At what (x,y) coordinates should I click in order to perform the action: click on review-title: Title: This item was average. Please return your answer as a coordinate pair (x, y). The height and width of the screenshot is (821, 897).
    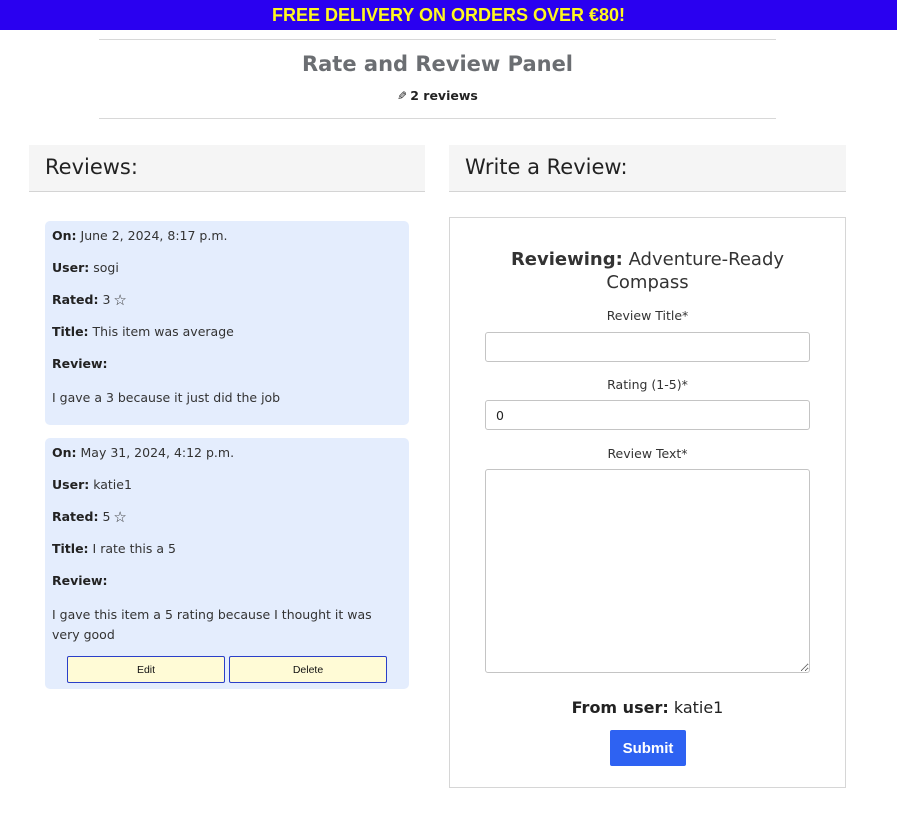
    Looking at the image, I should click on (143, 331).